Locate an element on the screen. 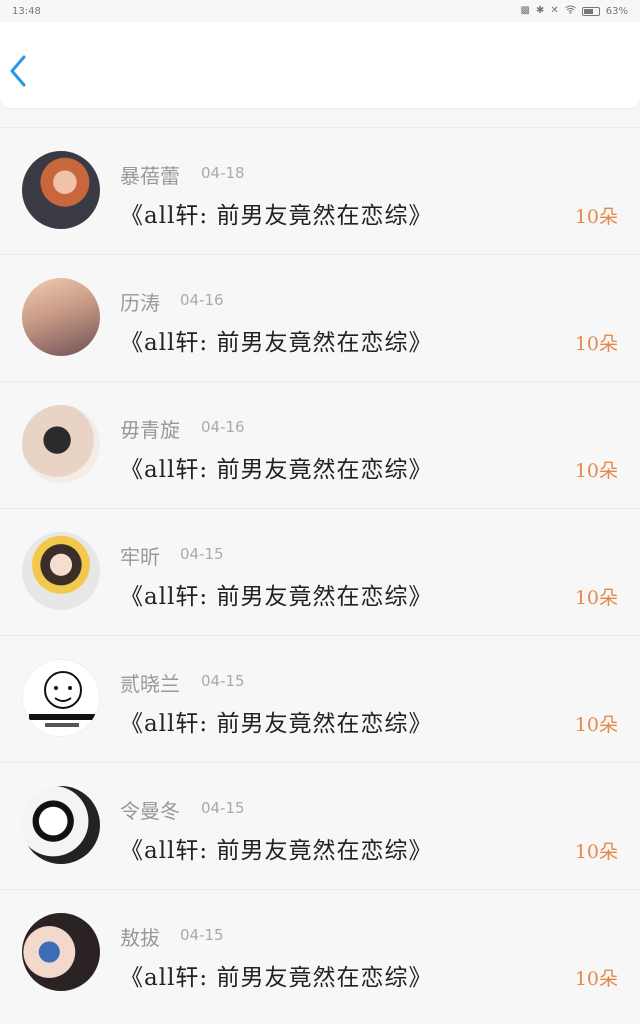 Image resolution: width=640 pixels, height=1024 pixels. list-item: 令曼冬 04-15 《all轩: 前男友竟然在恋综》 10朵 is located at coordinates (320, 825).